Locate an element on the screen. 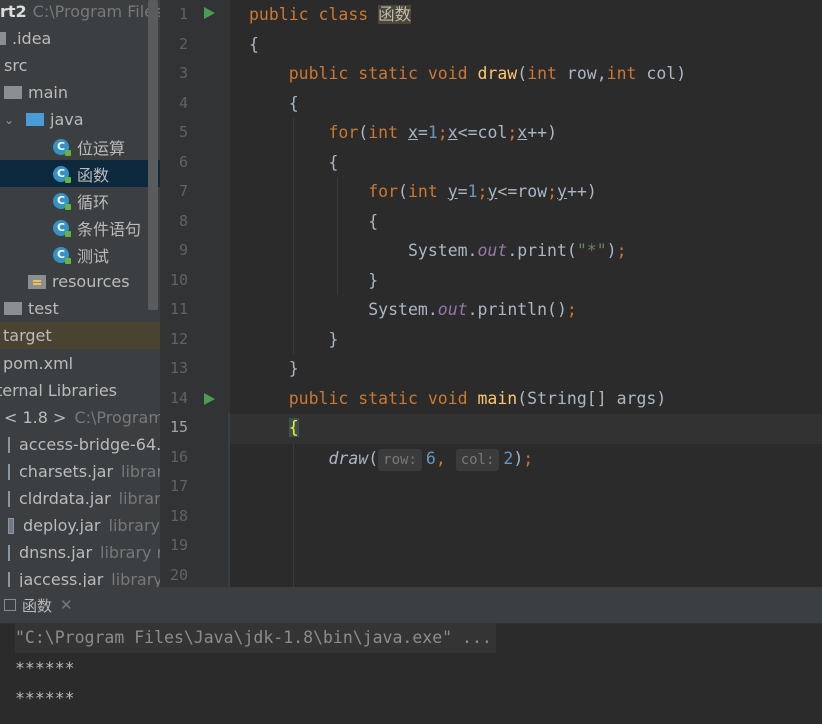 The width and height of the screenshot is (822, 724). code-line-15: { is located at coordinates (293, 427).